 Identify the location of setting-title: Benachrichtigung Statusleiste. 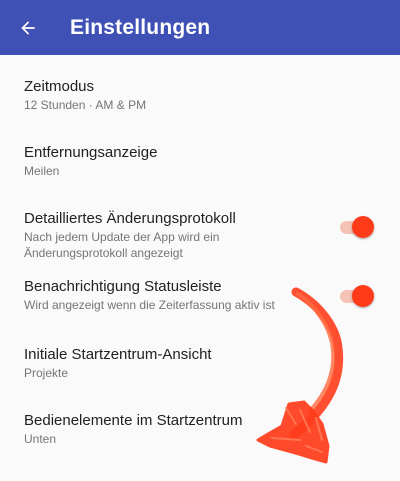
(123, 286).